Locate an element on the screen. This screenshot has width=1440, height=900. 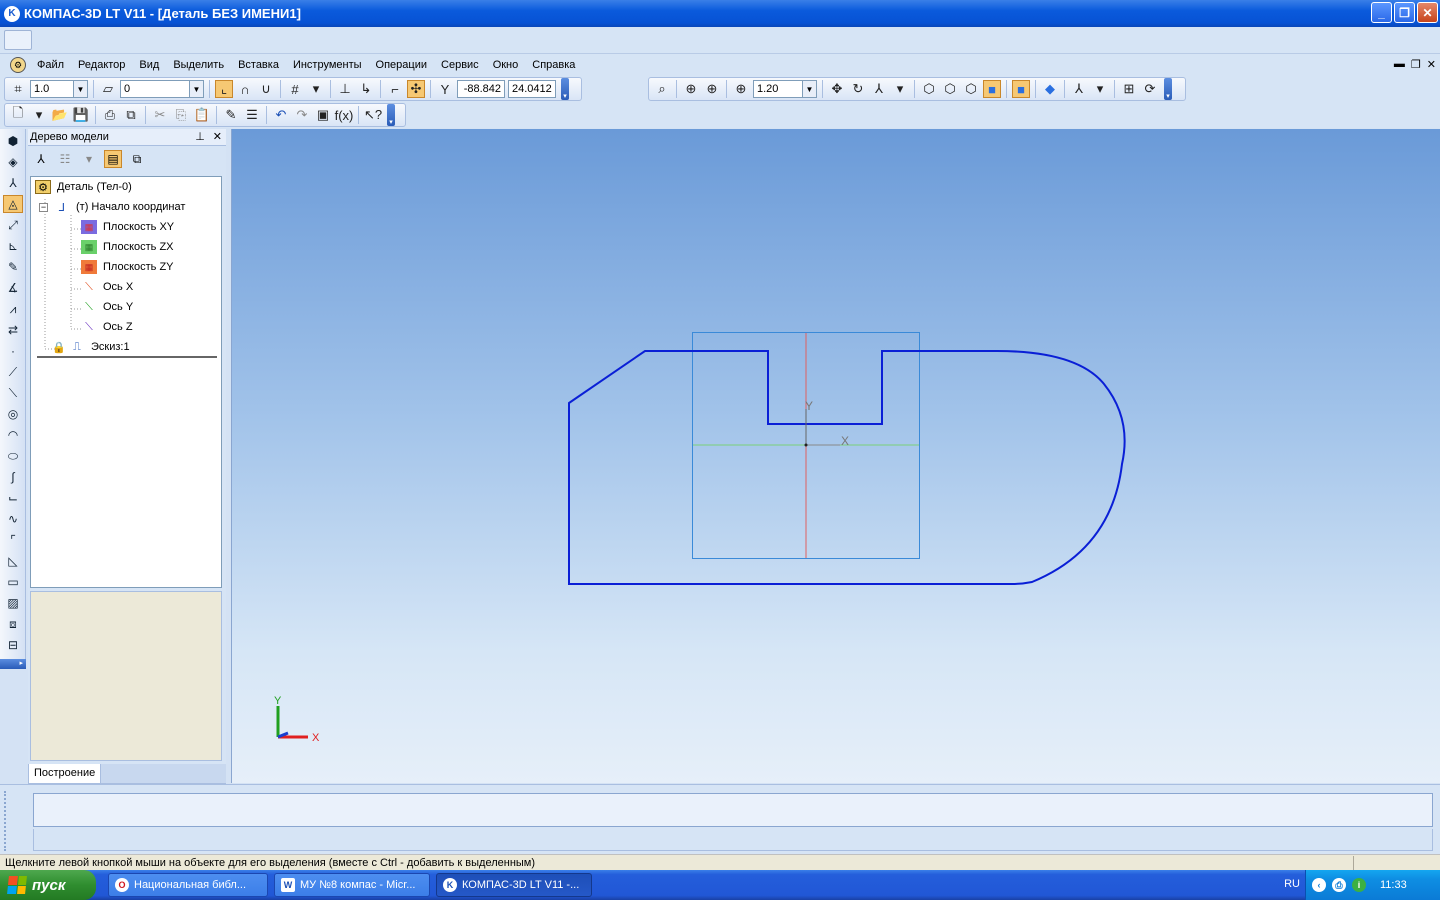
equidistant-icon: ⧈ is located at coordinates (13, 624).